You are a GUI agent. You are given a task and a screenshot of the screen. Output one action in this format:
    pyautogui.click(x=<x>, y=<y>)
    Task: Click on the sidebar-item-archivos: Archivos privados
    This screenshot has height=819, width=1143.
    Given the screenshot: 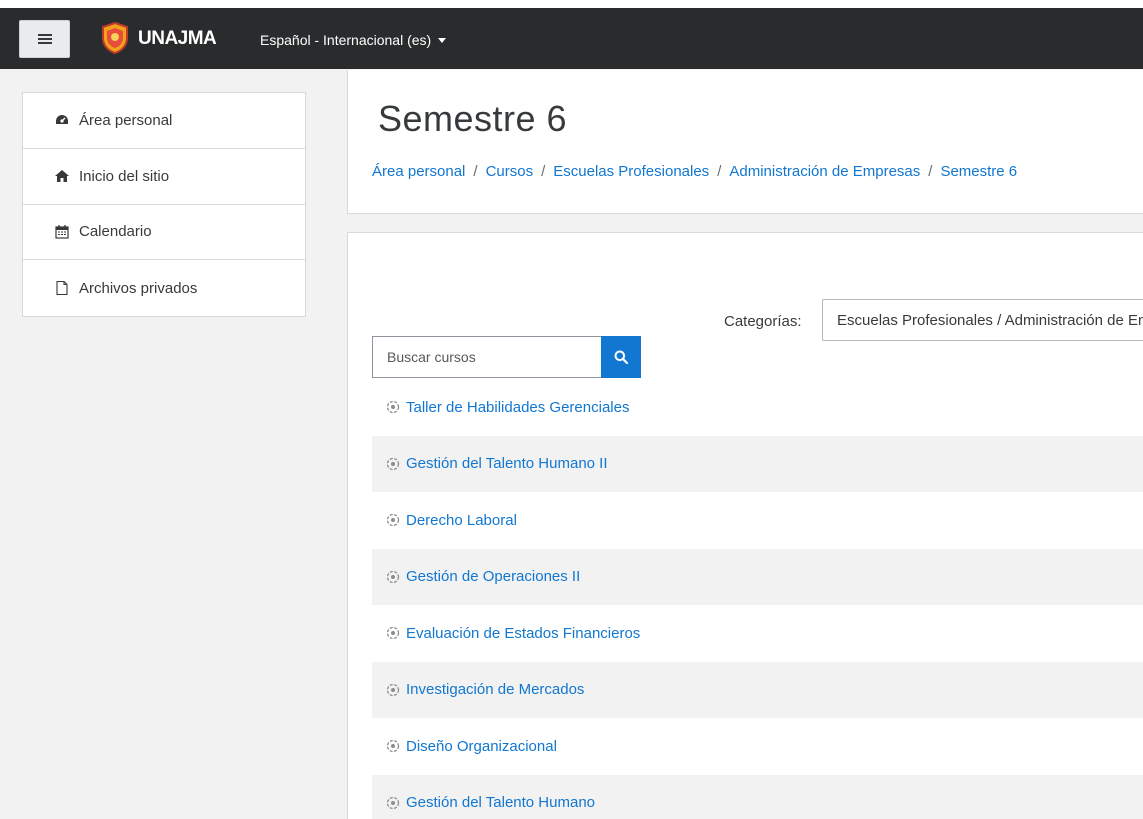 What is the action you would take?
    pyautogui.click(x=164, y=288)
    